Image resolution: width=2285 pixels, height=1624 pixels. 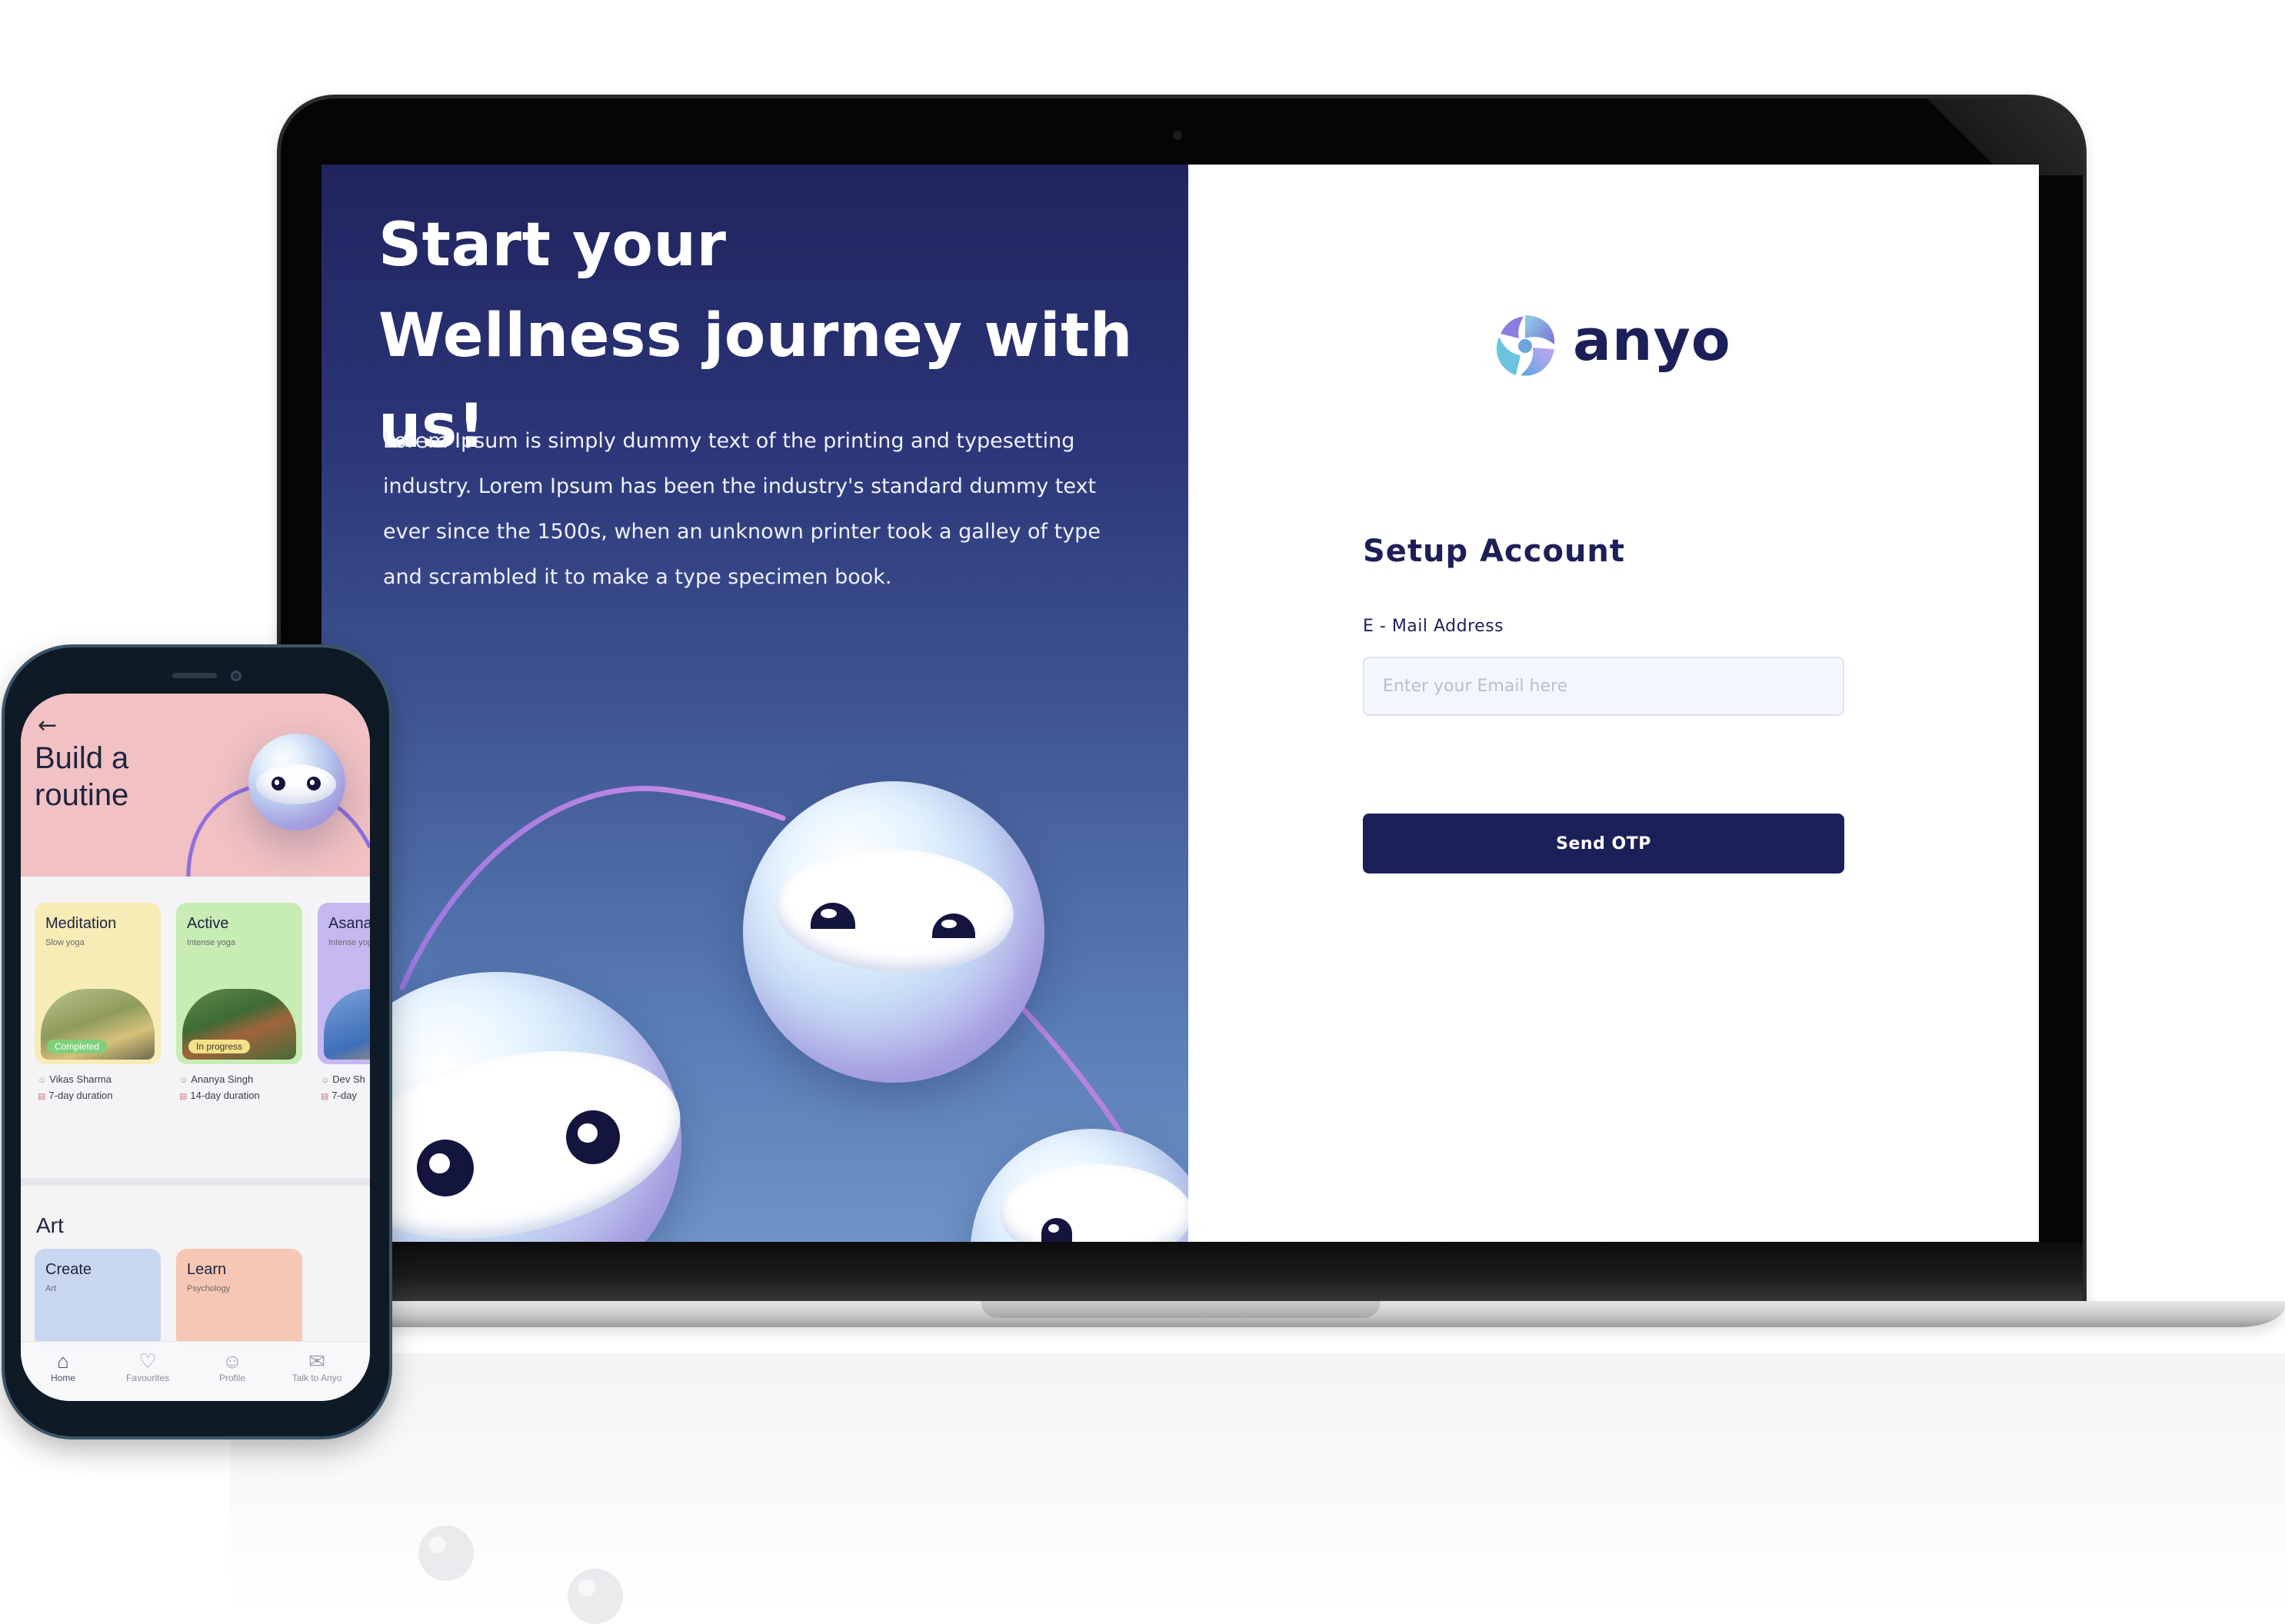 What do you see at coordinates (75, 1088) in the screenshot?
I see `routine-card-meta: ☺ Vikas Sharma ▤ 7-day duration` at bounding box center [75, 1088].